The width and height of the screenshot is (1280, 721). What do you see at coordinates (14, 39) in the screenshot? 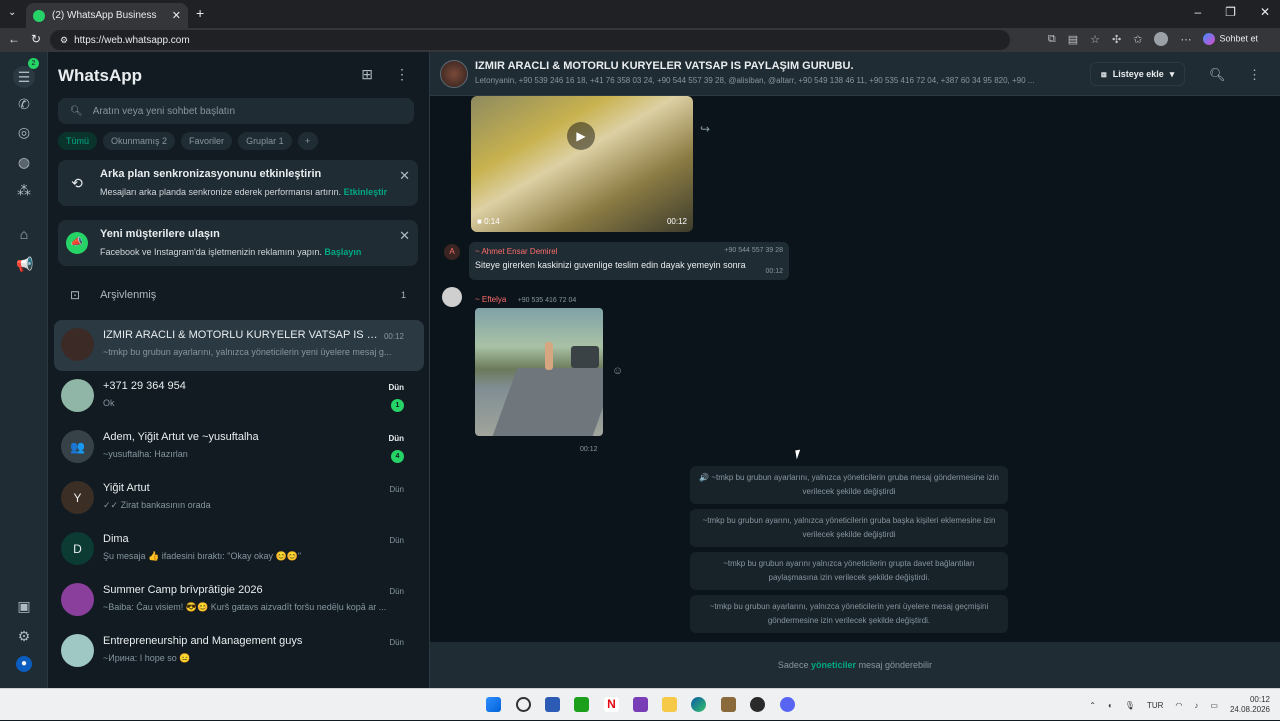
I see `back-arrow-icon: ←` at bounding box center [14, 39].